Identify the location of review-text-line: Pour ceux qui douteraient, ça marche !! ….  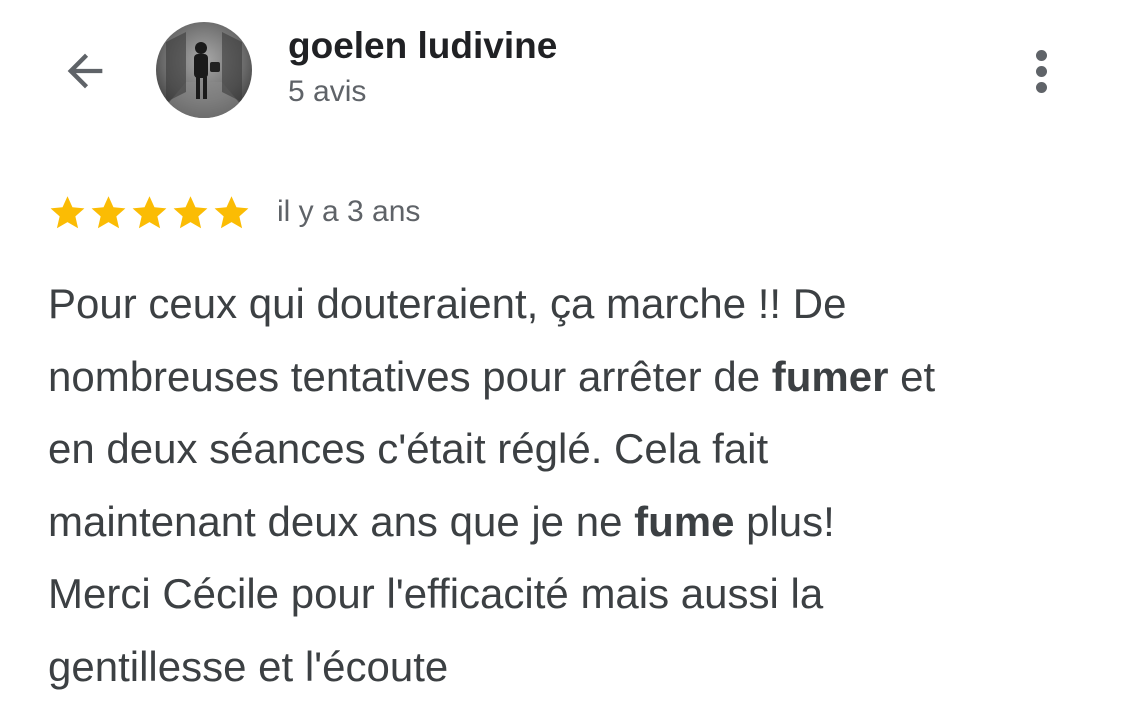
(573, 304).